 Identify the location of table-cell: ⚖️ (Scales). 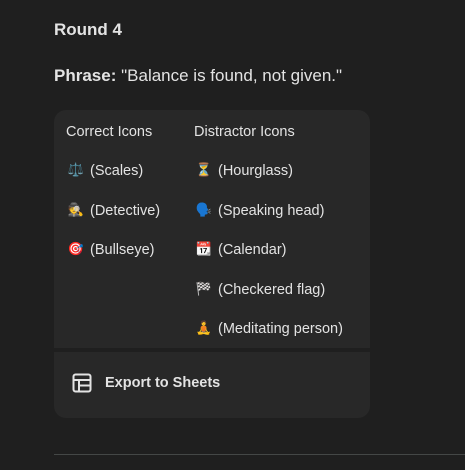
(113, 171).